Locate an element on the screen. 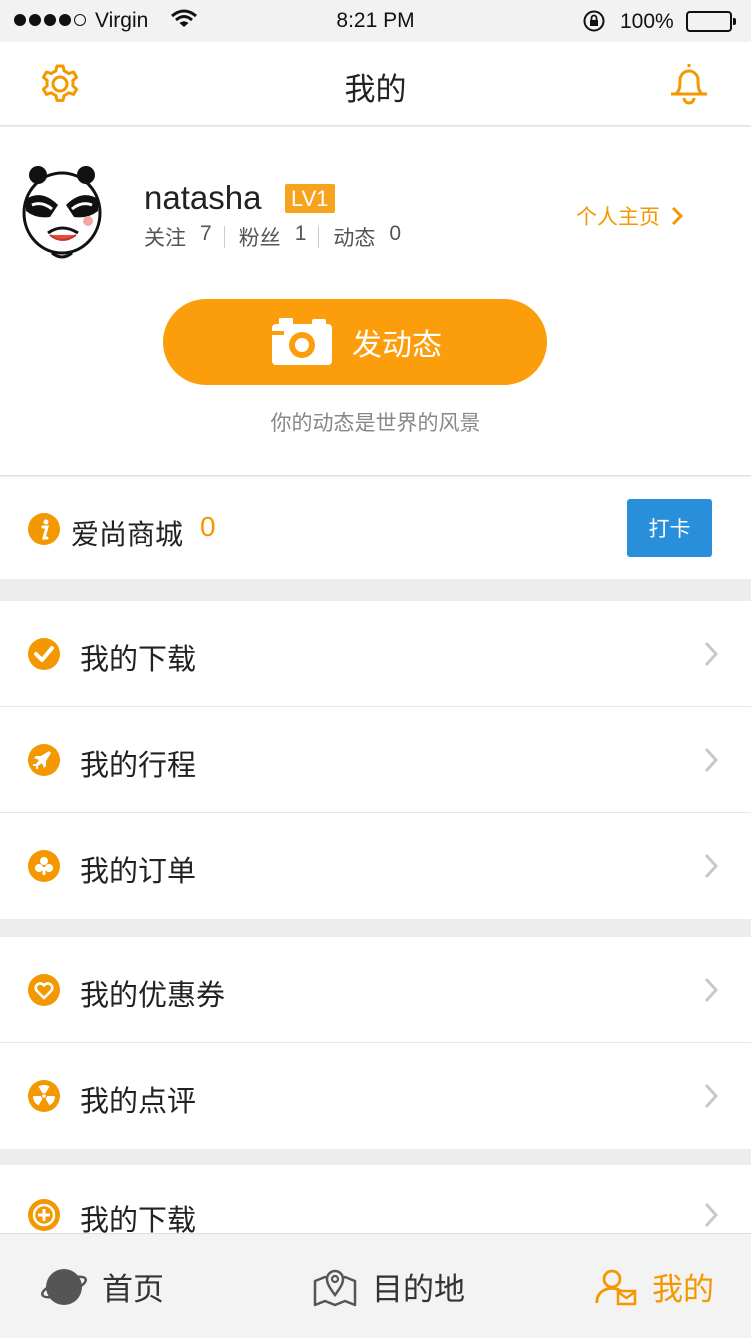 This screenshot has height=1338, width=751. tab-label: 首页 is located at coordinates (133, 1289).